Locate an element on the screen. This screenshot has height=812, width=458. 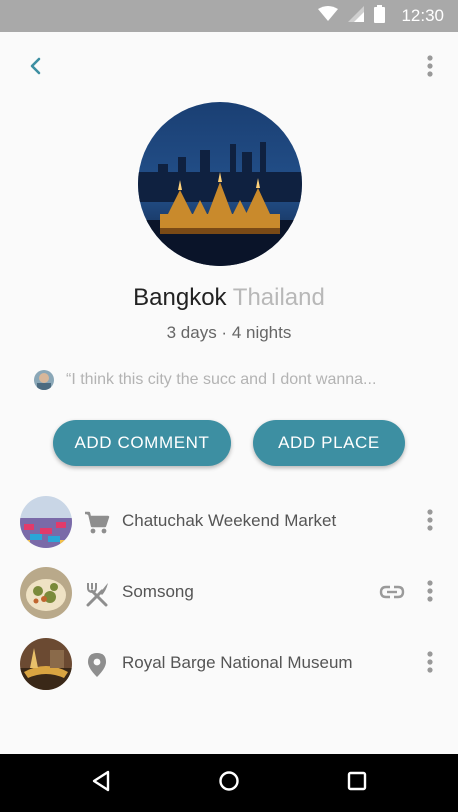
country-name: Thailand is located at coordinates (278, 297).